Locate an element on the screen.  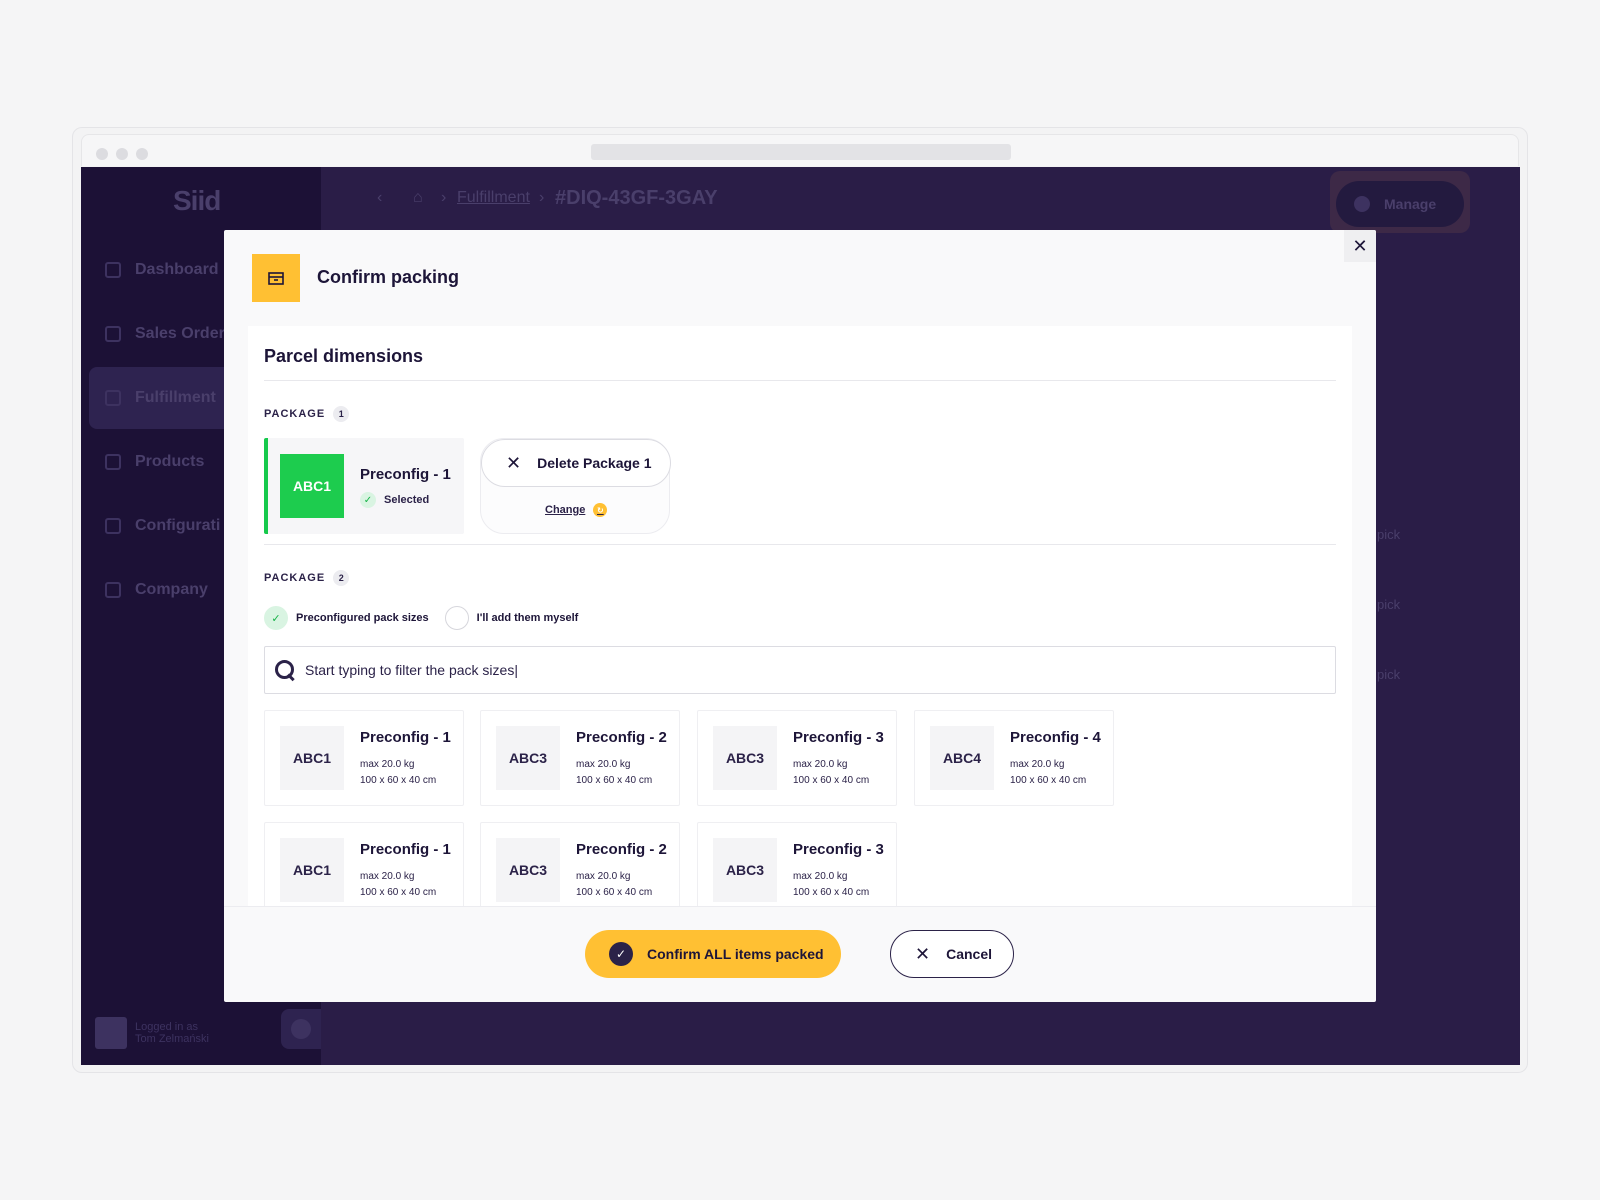
confirm-all-packed-button: ✓ Confirm ALL items packed is located at coordinates (713, 954).